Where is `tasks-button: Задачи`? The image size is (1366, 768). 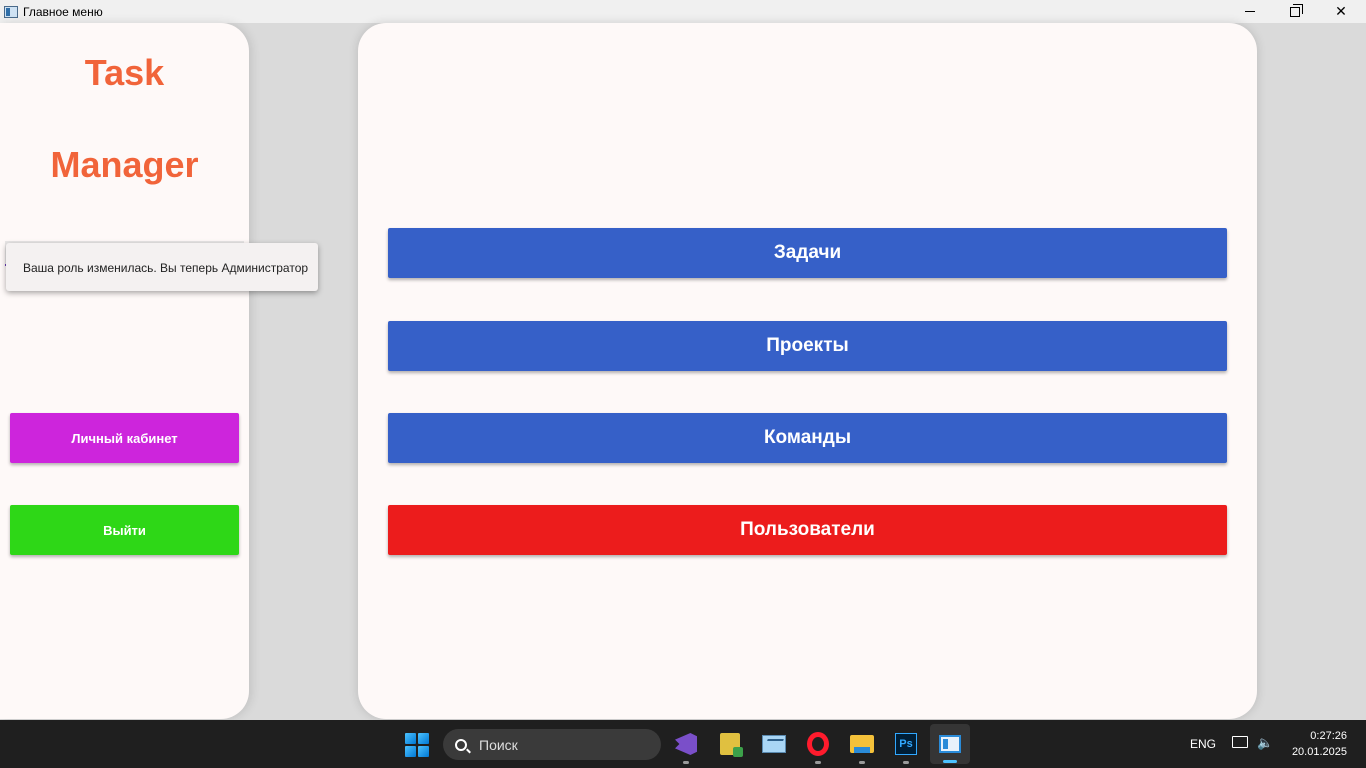 tasks-button: Задачи is located at coordinates (807, 253).